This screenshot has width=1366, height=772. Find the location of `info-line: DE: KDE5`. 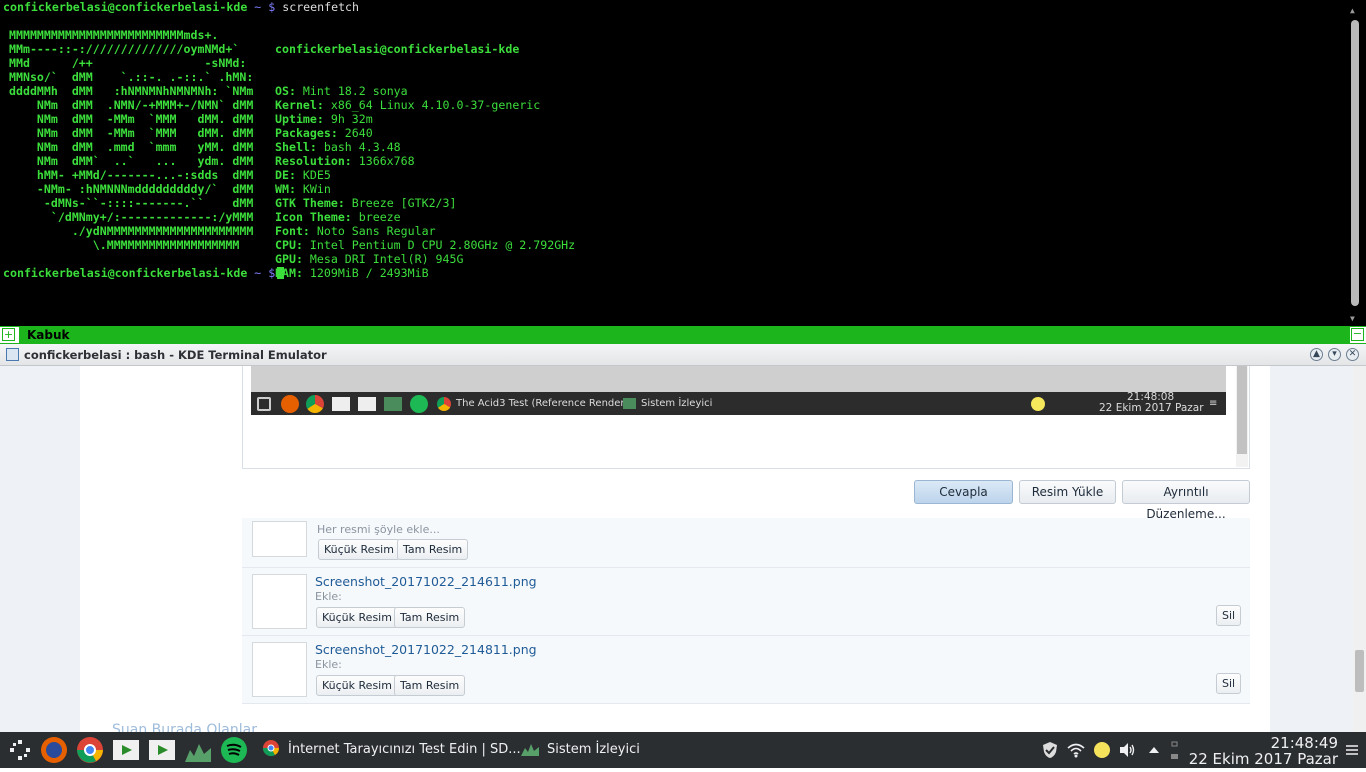

info-line: DE: KDE5 is located at coordinates (425, 175).